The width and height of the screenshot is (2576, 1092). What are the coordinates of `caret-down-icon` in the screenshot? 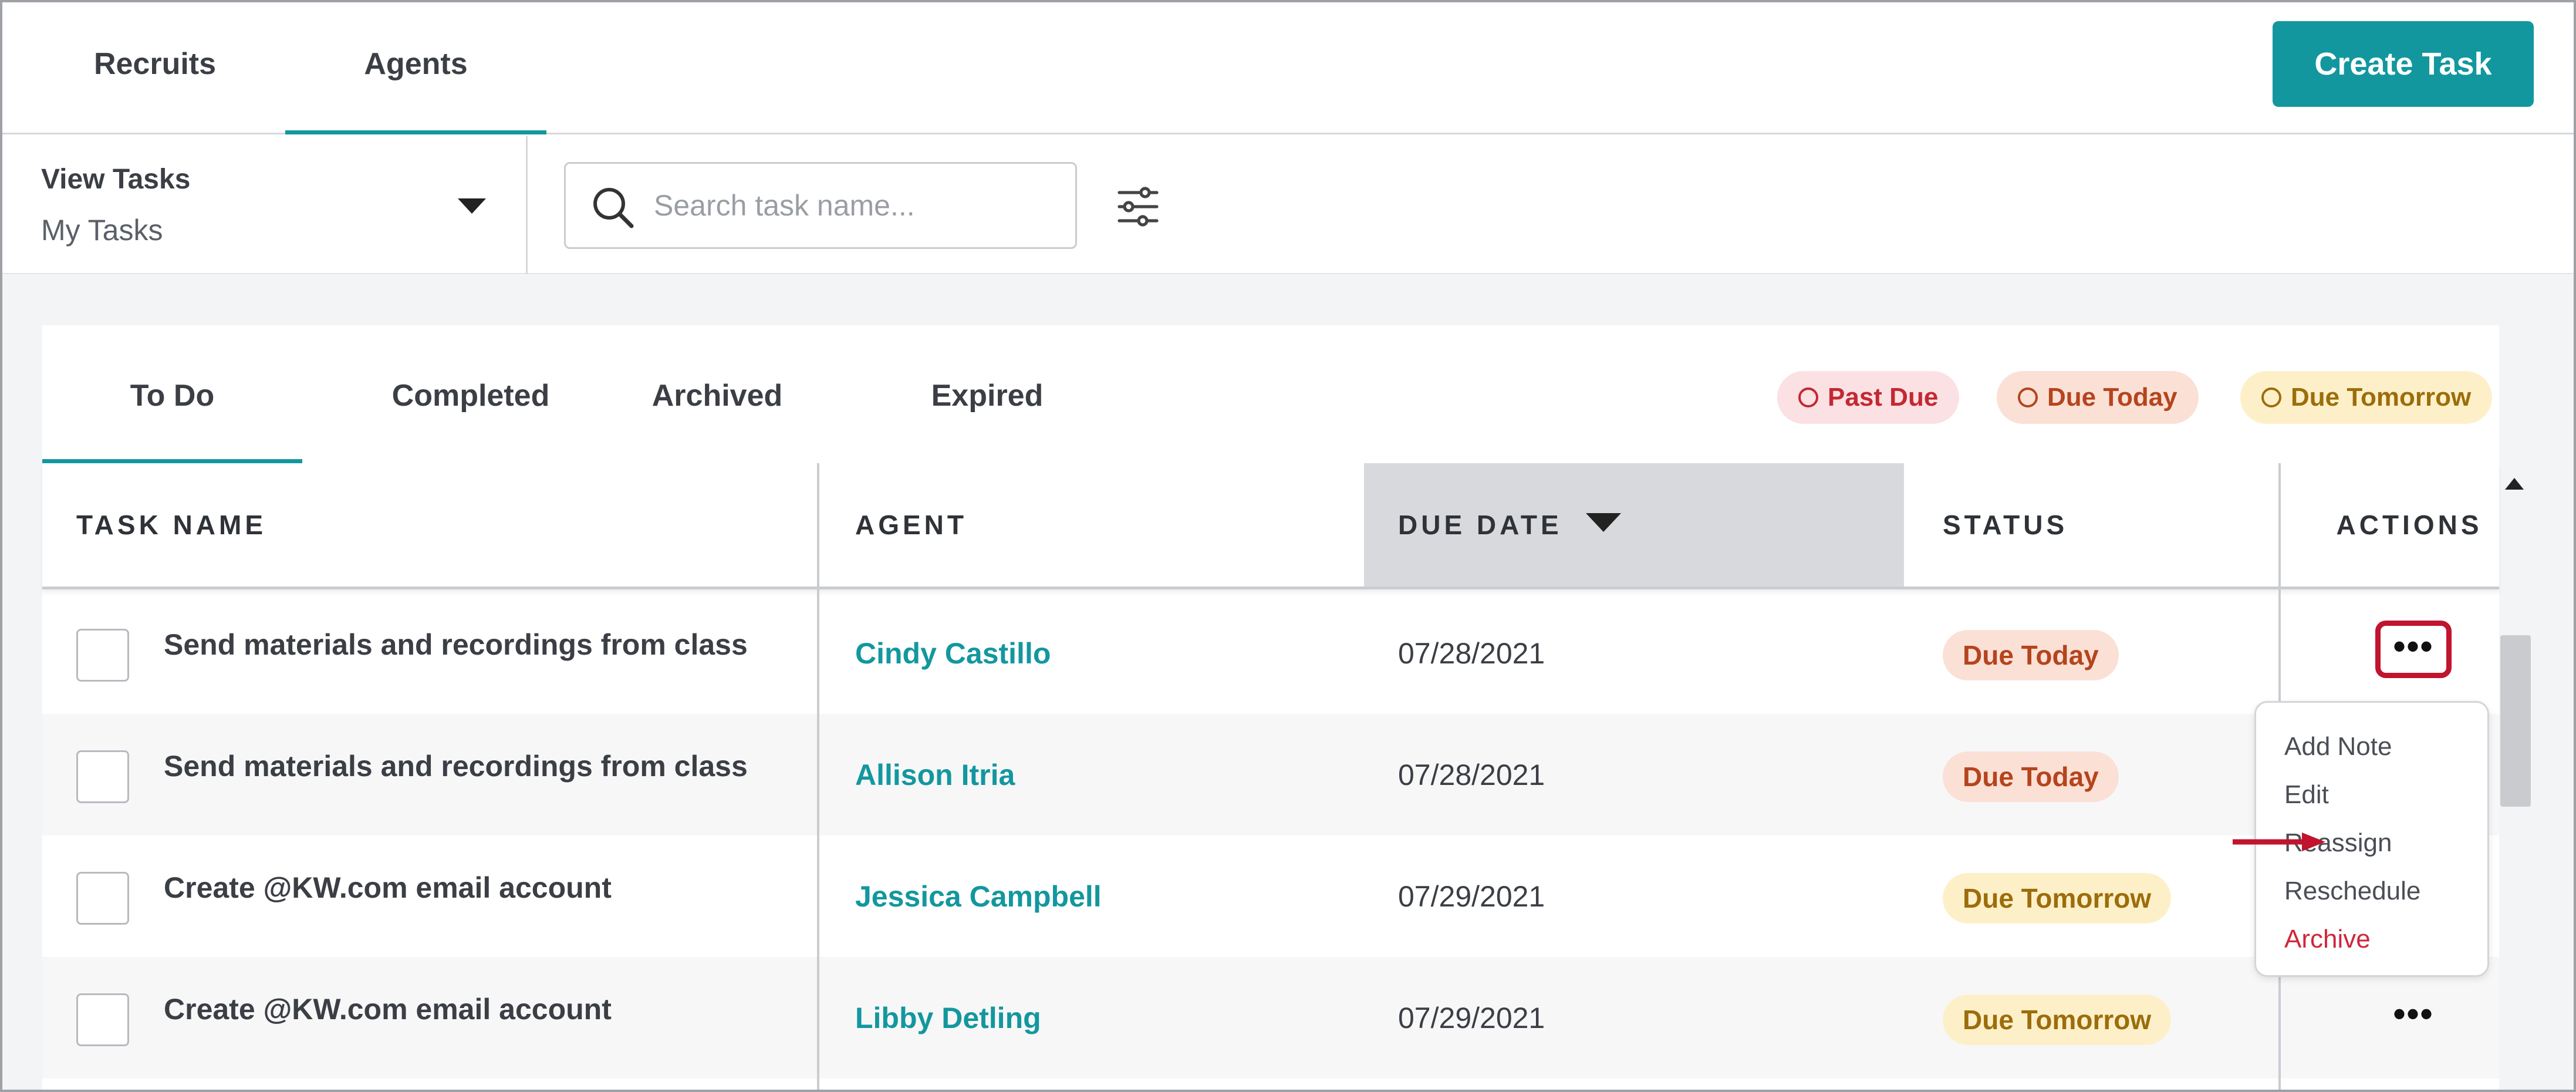 It's located at (472, 206).